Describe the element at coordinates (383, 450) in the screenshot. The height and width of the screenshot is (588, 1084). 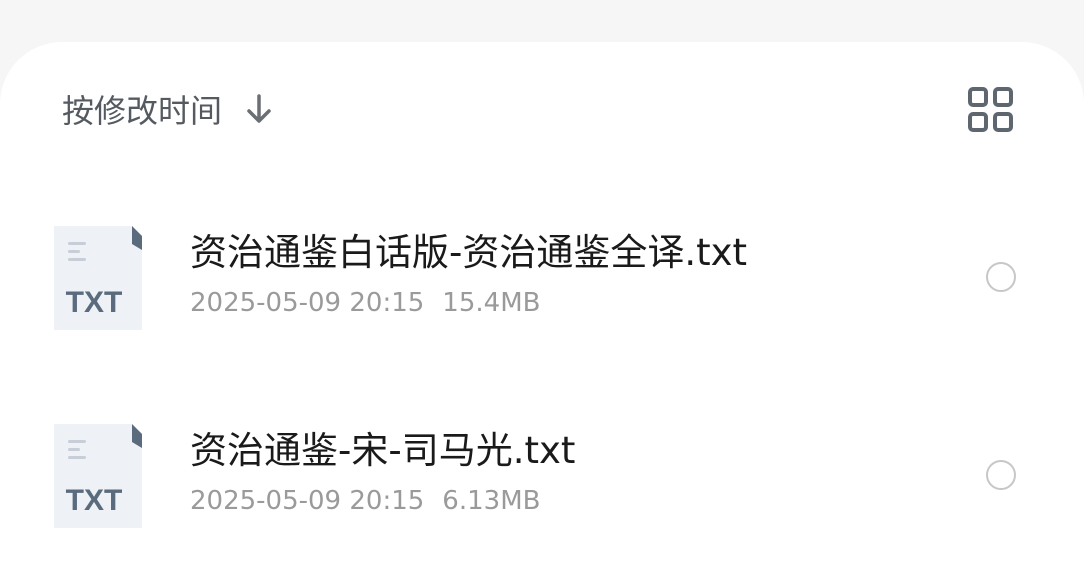
I see `file-name: 资治通鉴-宋-司马光.txt` at that location.